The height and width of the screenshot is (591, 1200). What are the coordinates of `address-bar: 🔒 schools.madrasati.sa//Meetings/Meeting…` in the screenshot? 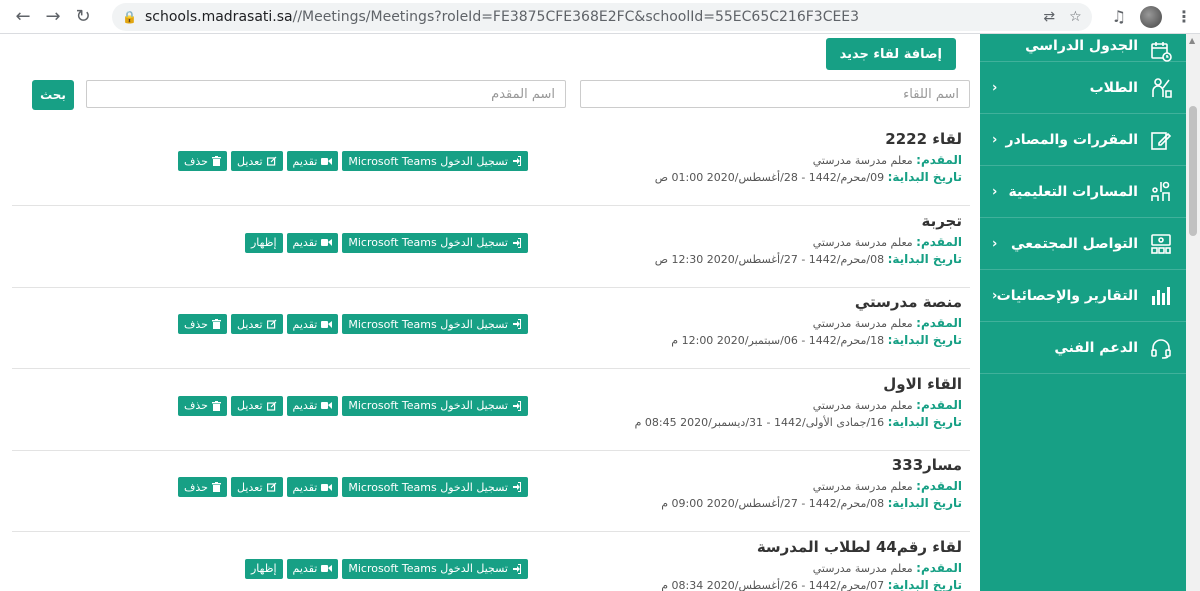 It's located at (602, 16).